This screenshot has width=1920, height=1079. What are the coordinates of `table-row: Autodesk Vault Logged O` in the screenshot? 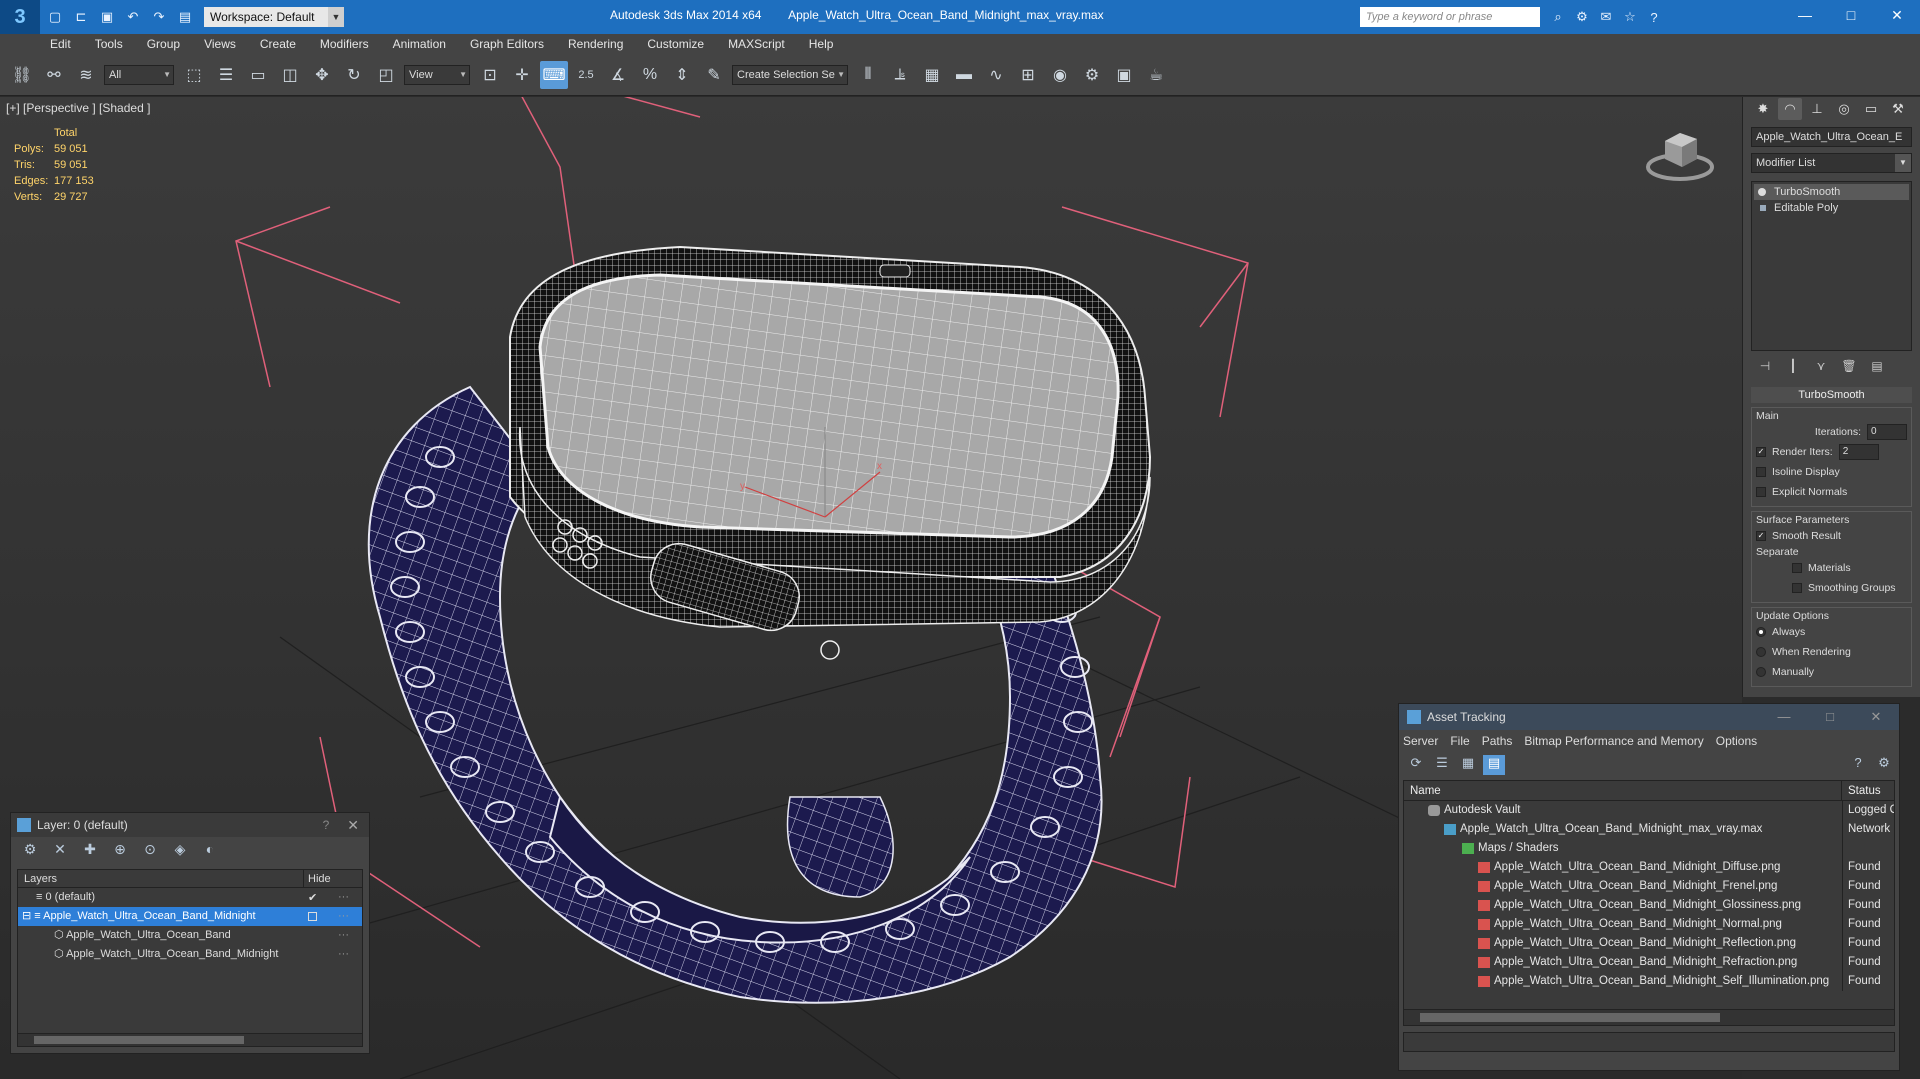 It's located at (1649, 810).